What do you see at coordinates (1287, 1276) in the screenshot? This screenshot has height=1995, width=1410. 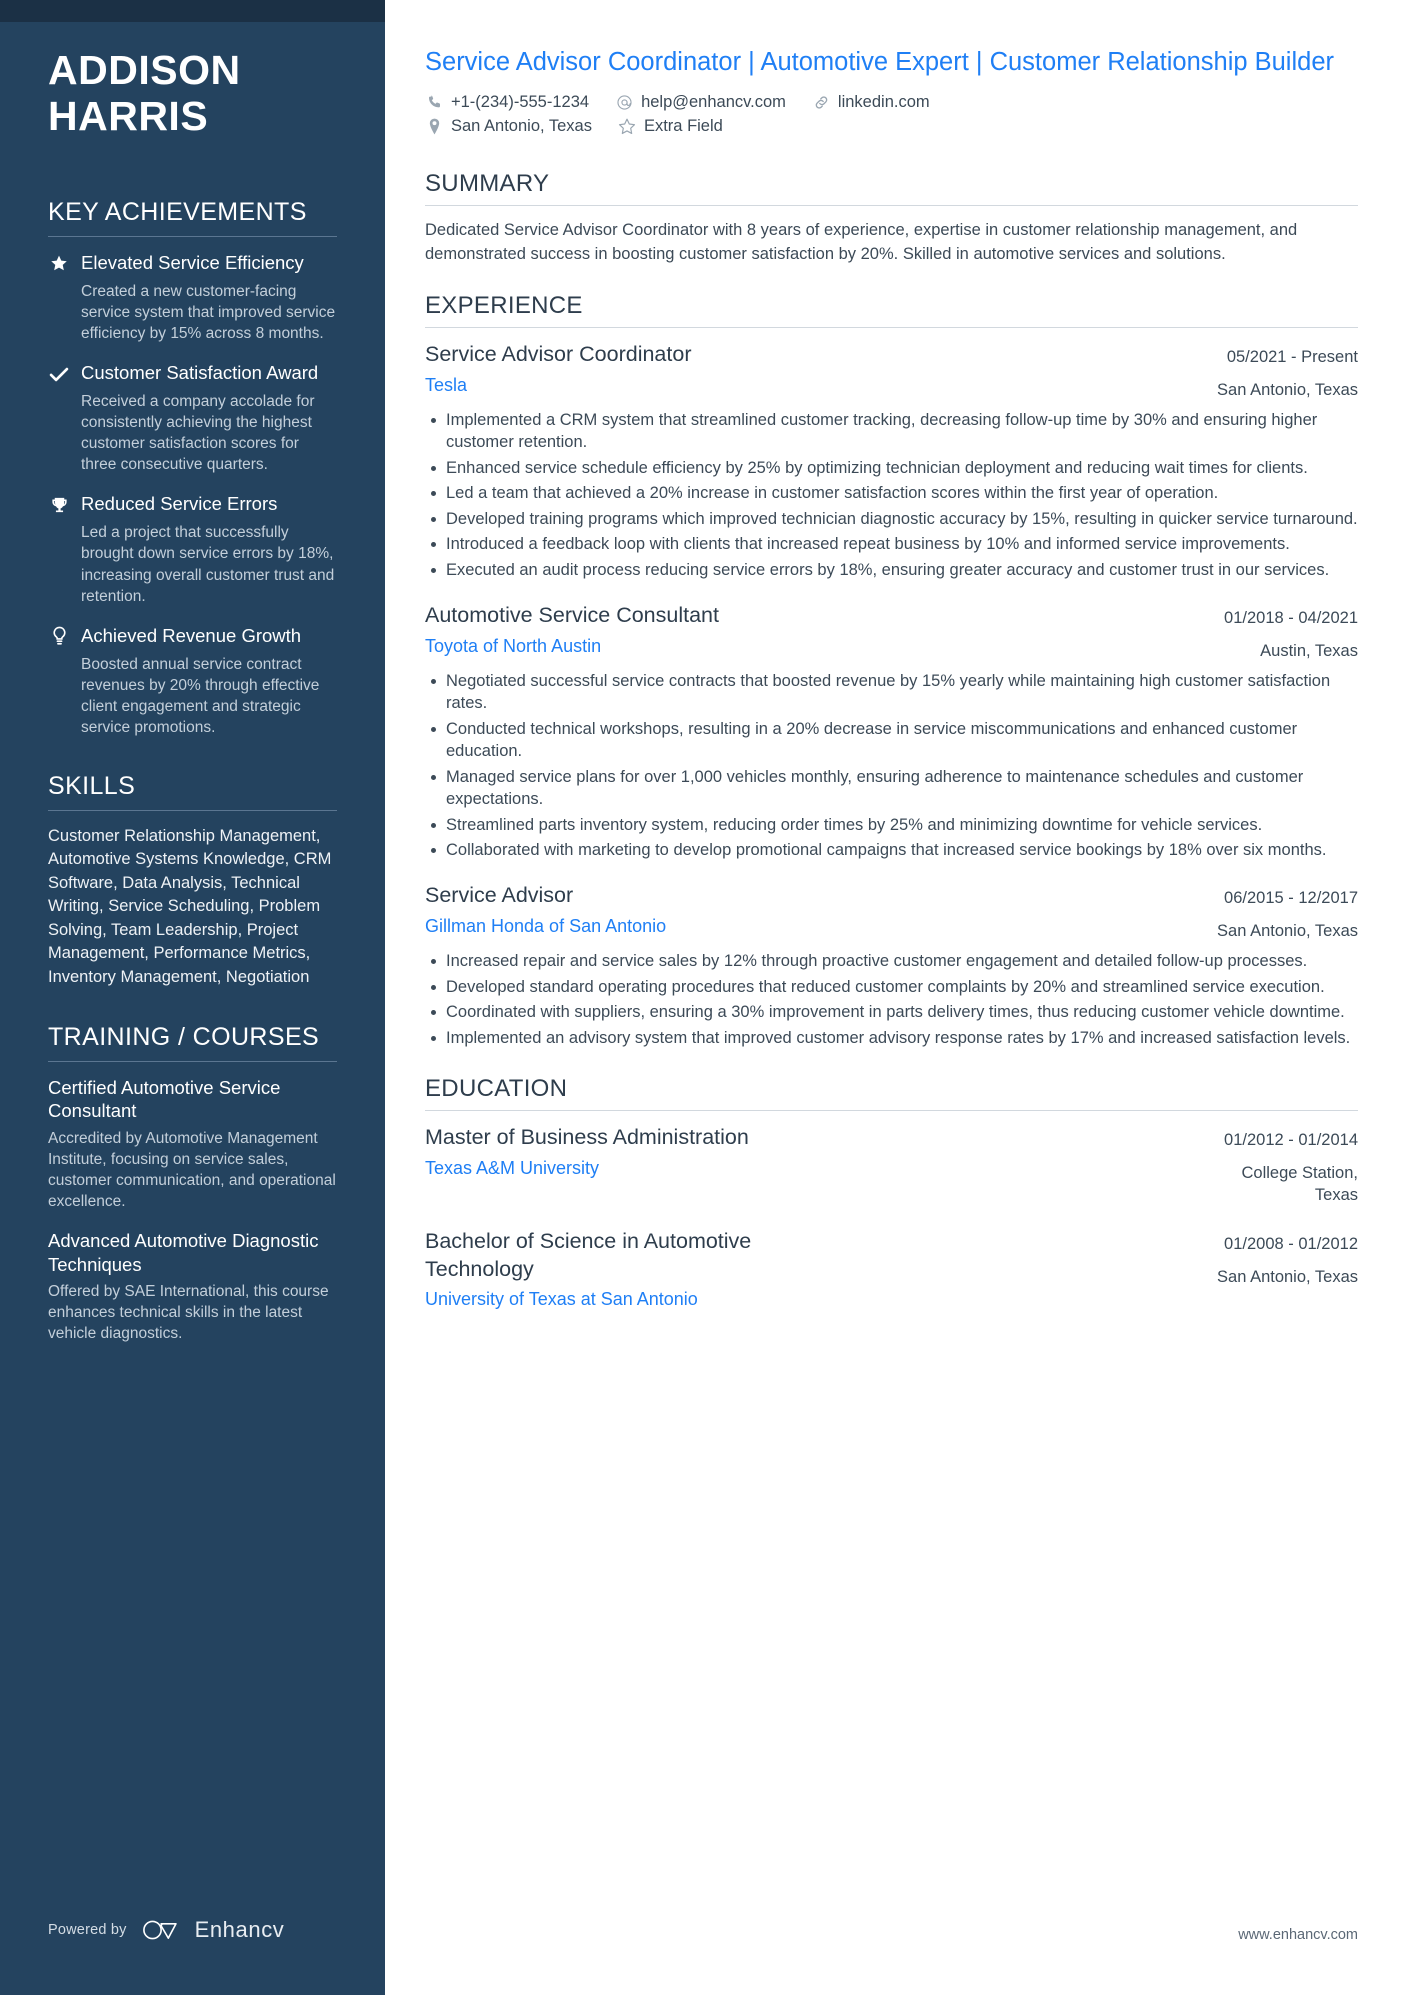 I see `degree-location: San Antonio, Texas` at bounding box center [1287, 1276].